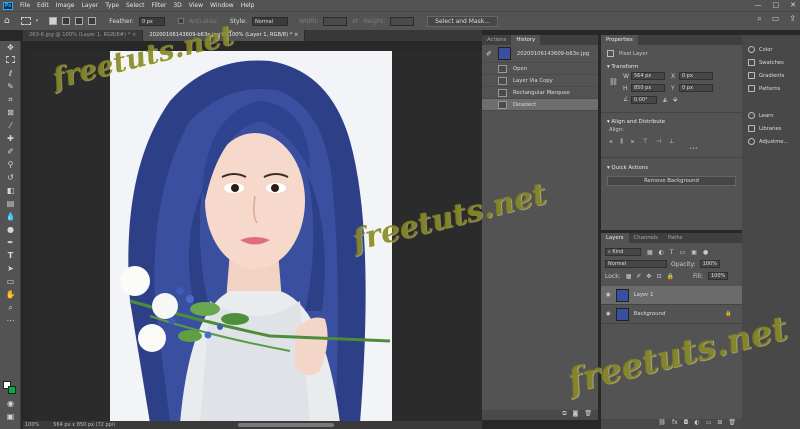 The width and height of the screenshot is (800, 429). What do you see at coordinates (758, 5) in the screenshot?
I see `minimize-button: —` at bounding box center [758, 5].